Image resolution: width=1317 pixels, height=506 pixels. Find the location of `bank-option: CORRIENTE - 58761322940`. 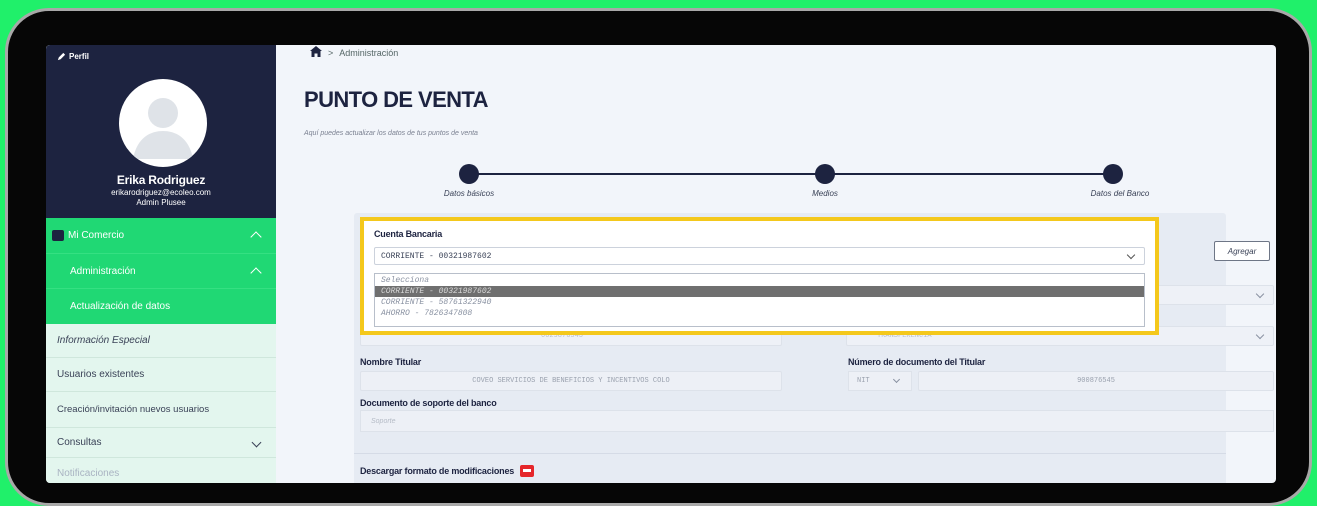

bank-option: CORRIENTE - 58761322940 is located at coordinates (759, 302).